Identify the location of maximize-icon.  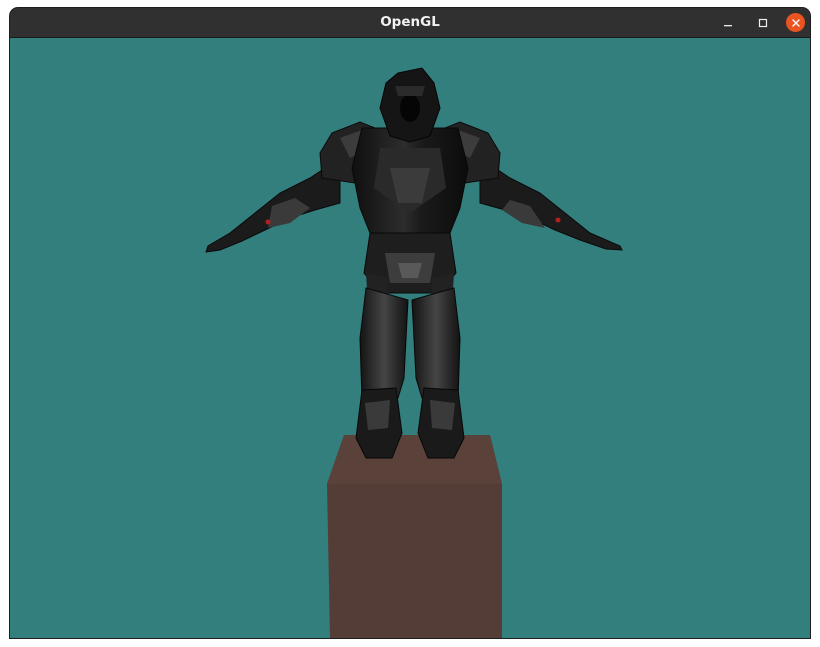
(763, 23).